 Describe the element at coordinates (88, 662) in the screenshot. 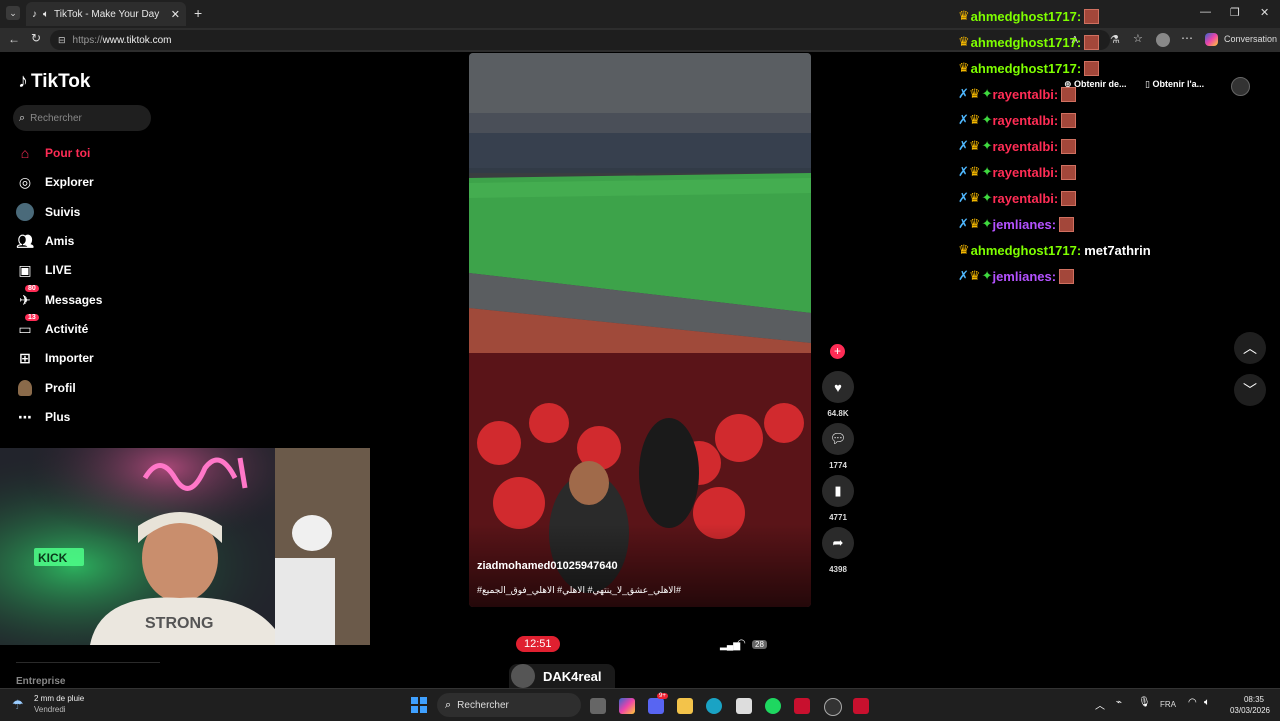

I see `sidebar-divider` at that location.